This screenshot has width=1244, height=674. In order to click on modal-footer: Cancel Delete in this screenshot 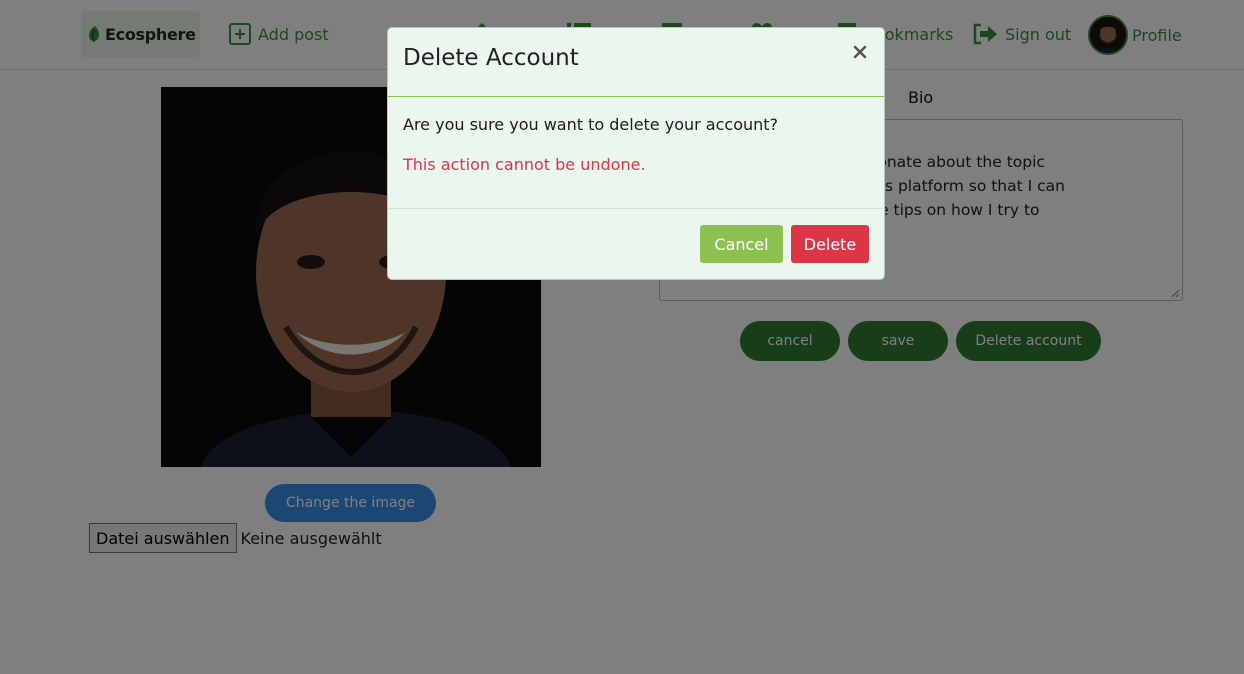, I will do `click(636, 244)`.